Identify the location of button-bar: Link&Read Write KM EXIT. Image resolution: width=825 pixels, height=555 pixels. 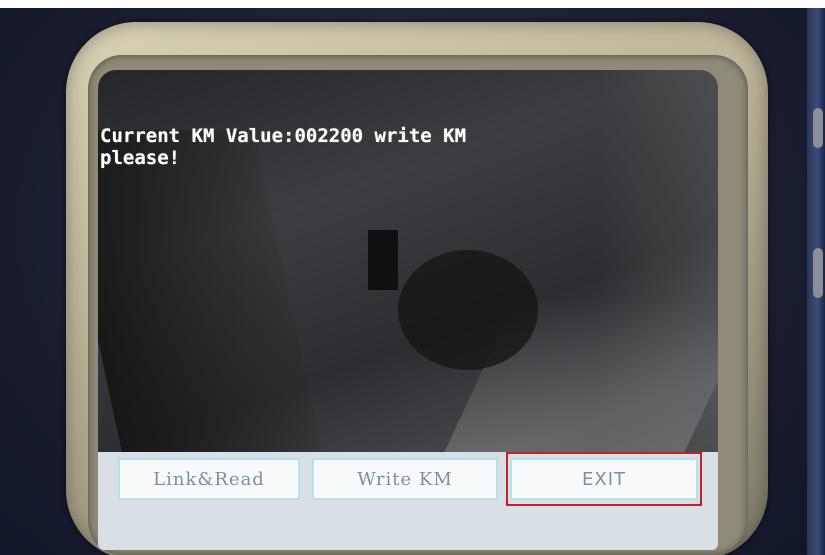
(408, 501).